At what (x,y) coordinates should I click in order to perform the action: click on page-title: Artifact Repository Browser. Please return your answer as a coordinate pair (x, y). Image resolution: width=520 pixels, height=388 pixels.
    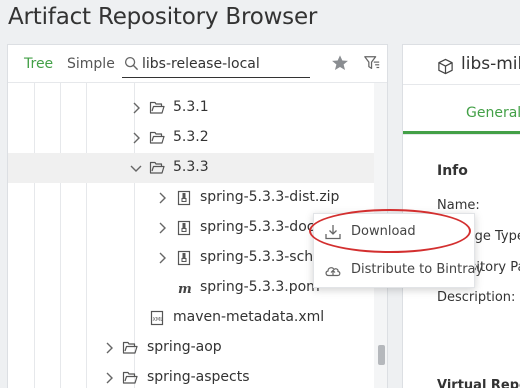
    Looking at the image, I should click on (163, 17).